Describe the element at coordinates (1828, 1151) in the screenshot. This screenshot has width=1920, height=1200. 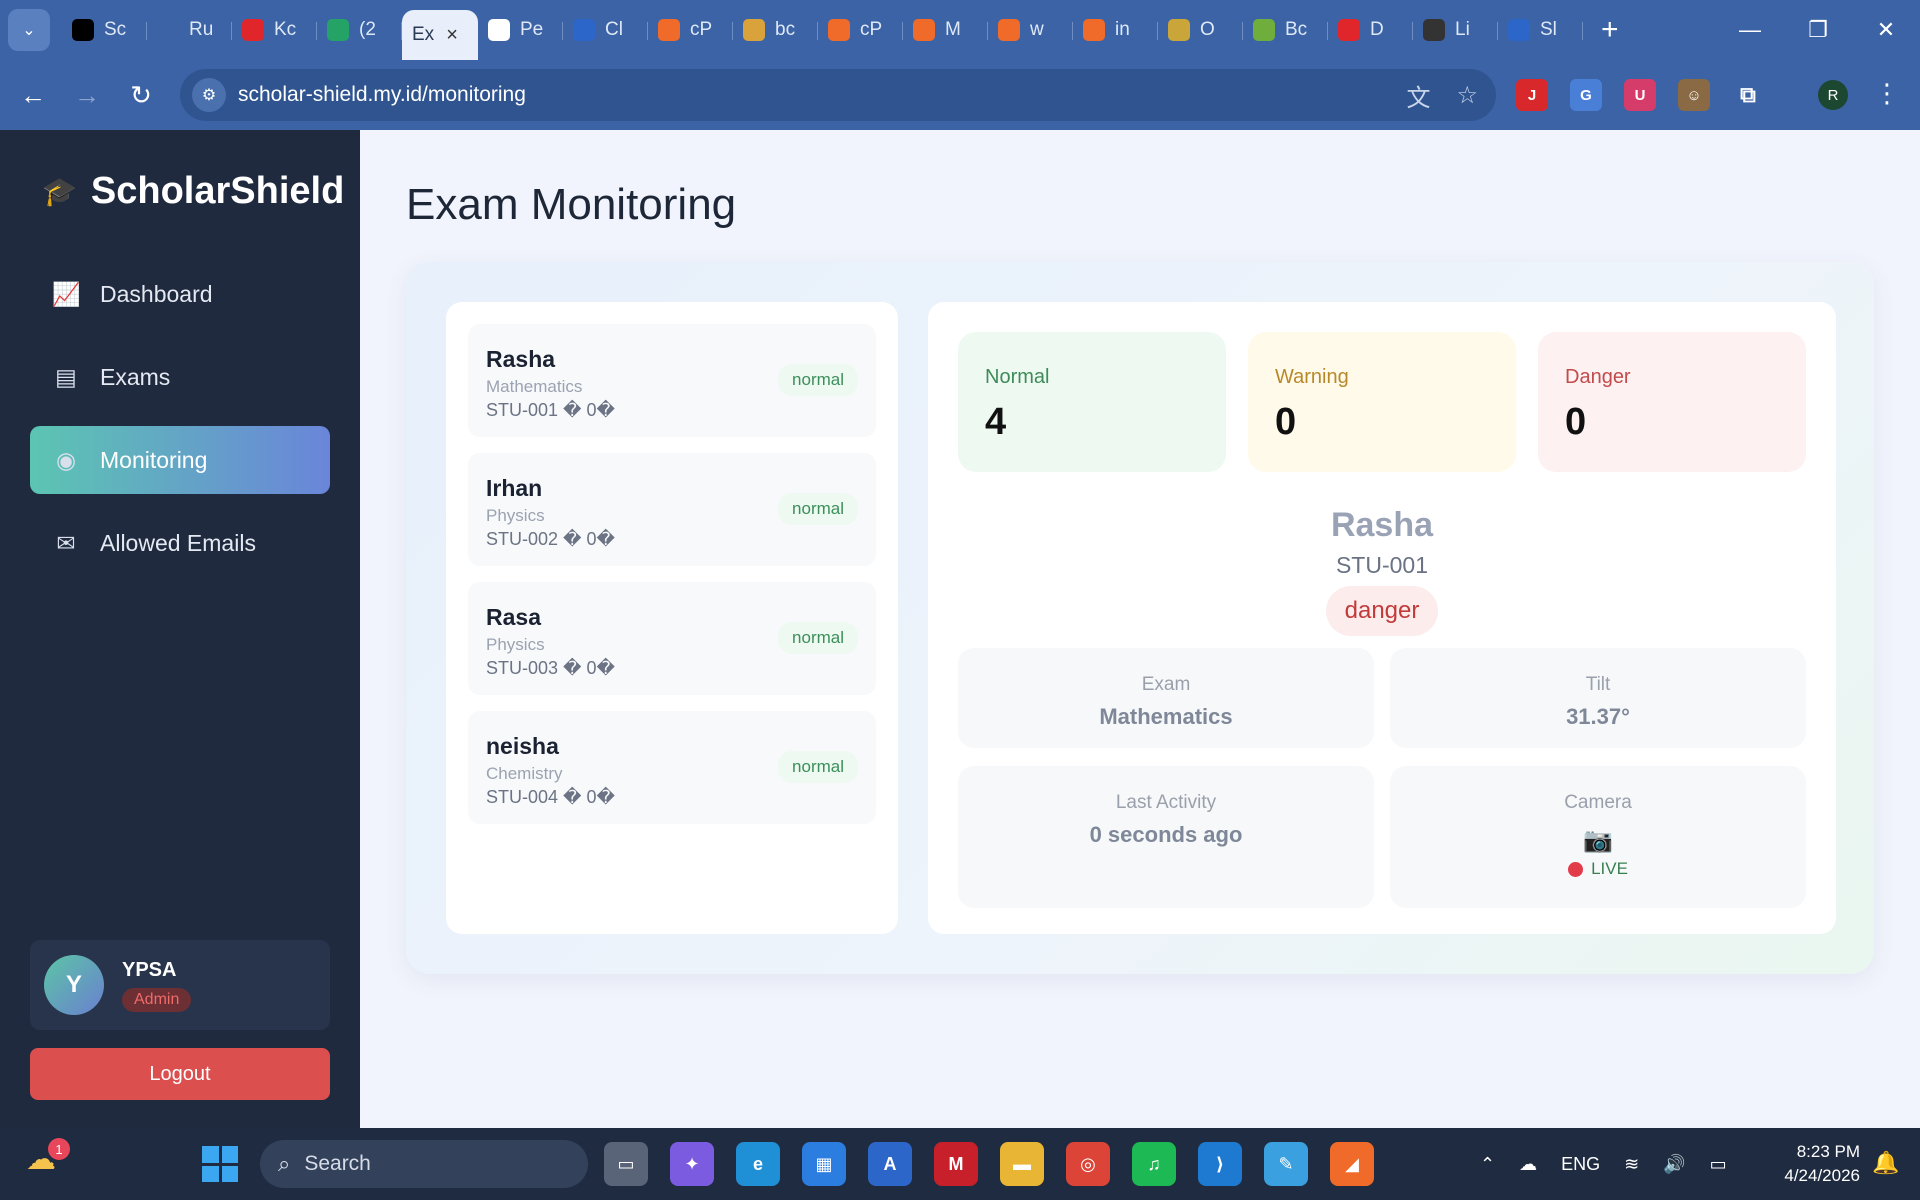
I see `clock-time: 8:23 PM` at that location.